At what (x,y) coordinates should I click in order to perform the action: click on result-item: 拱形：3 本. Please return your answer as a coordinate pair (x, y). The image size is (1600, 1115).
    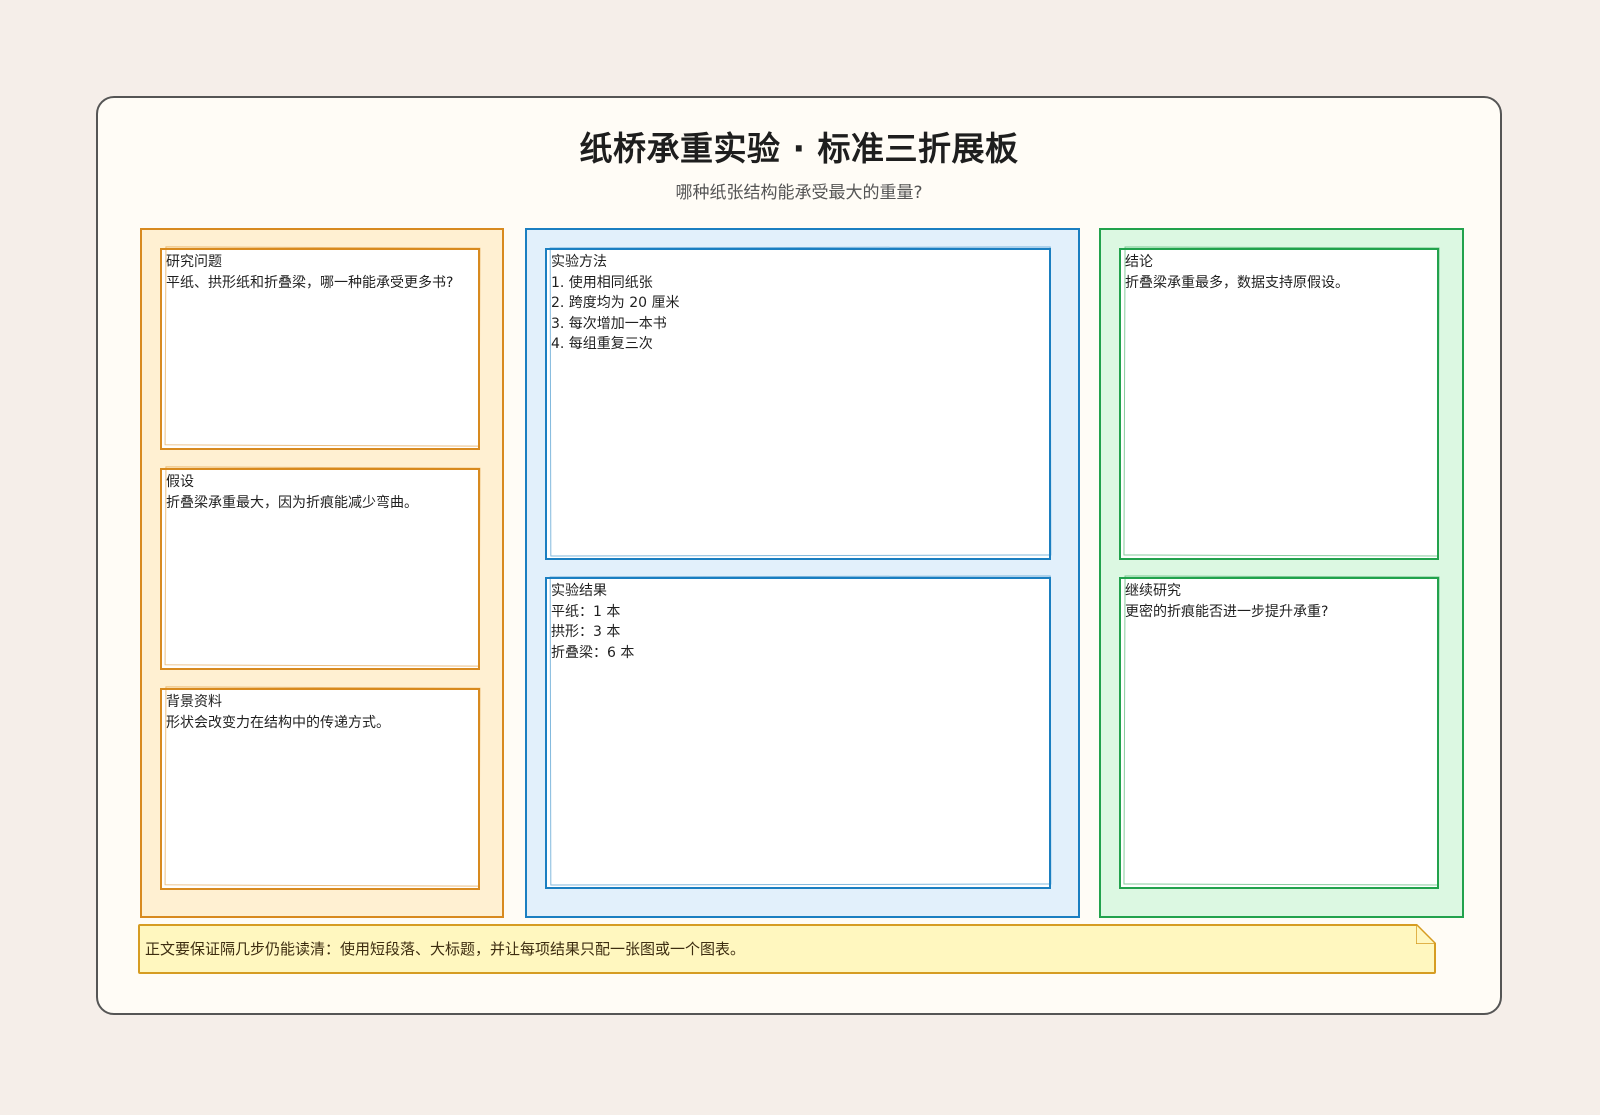
    Looking at the image, I should click on (586, 632).